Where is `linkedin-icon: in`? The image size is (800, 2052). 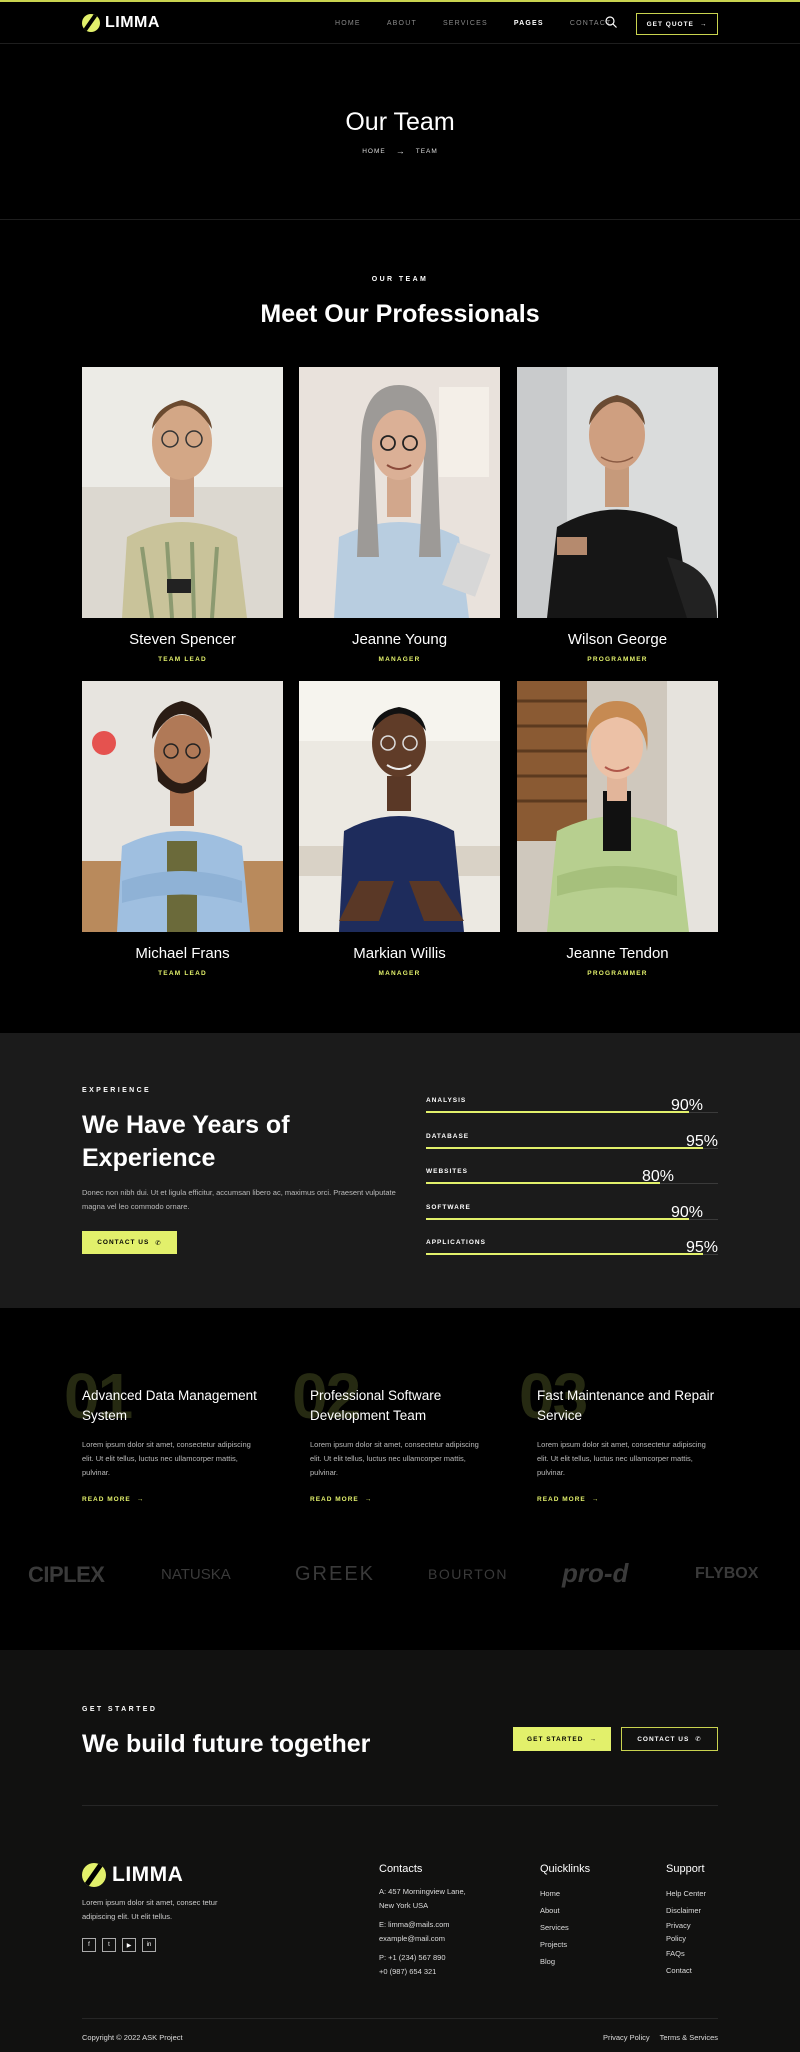
linkedin-icon: in is located at coordinates (149, 1945).